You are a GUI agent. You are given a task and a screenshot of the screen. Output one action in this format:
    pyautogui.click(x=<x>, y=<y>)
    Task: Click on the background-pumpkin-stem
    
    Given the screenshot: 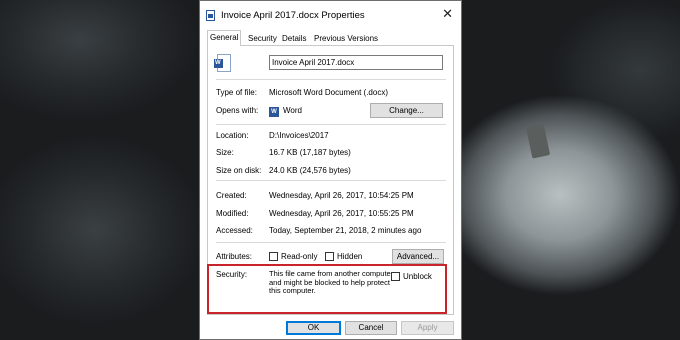 What is the action you would take?
    pyautogui.click(x=538, y=141)
    